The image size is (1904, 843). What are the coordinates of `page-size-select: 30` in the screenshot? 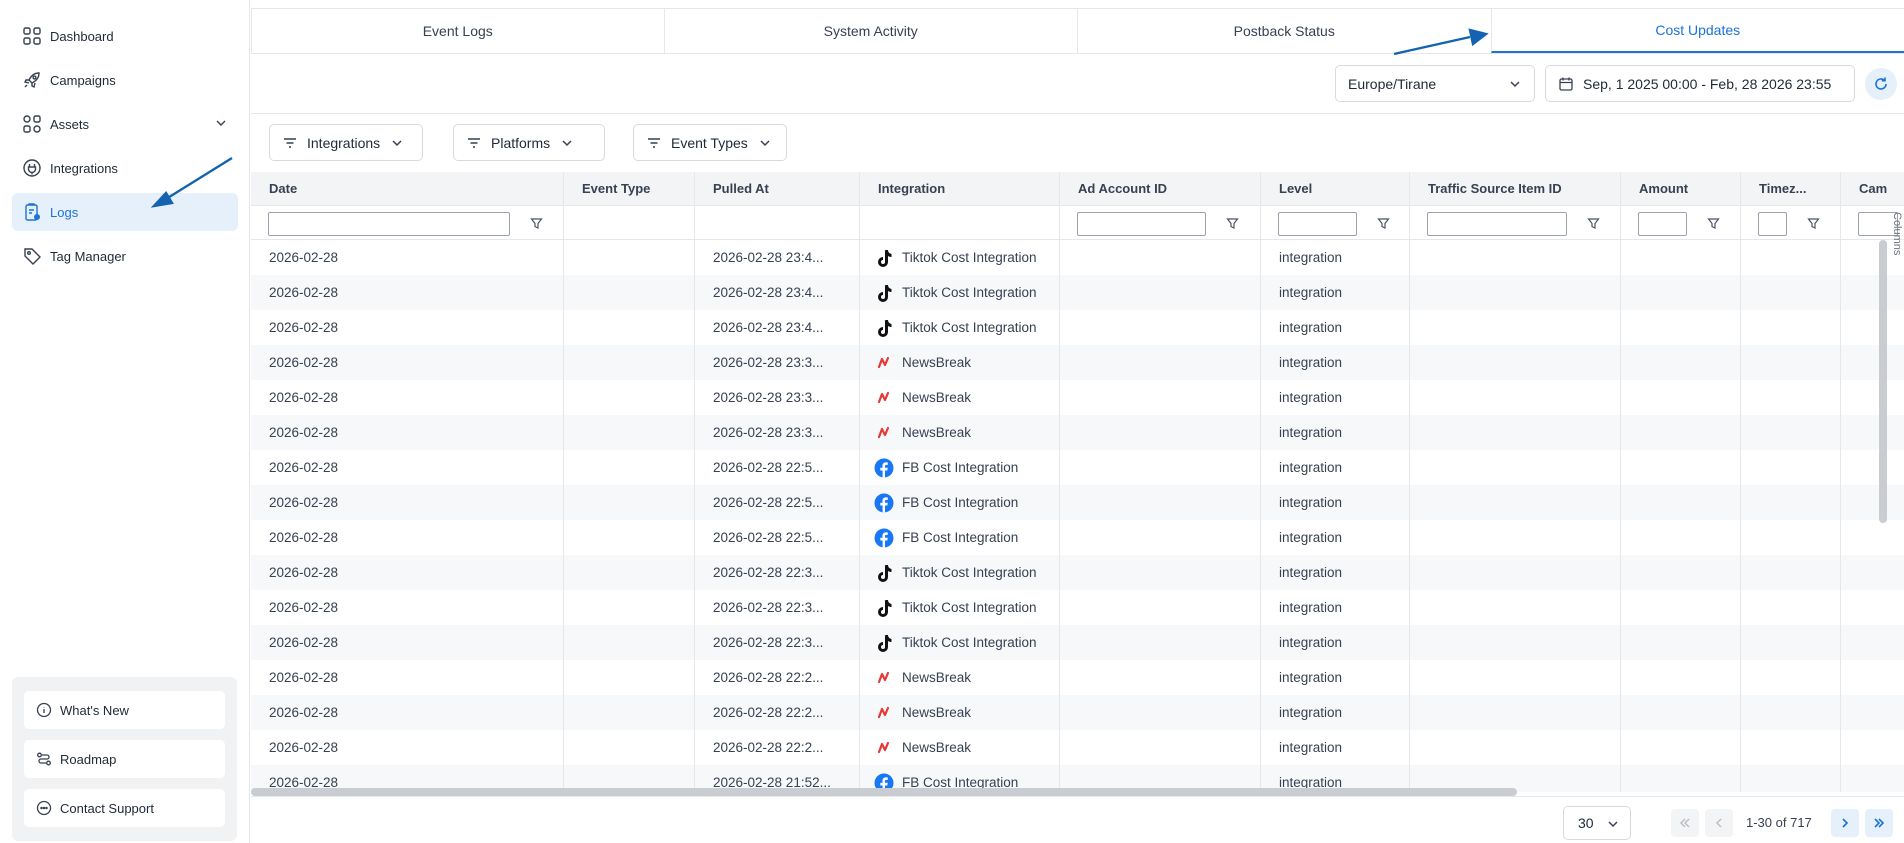 It's located at (1597, 823).